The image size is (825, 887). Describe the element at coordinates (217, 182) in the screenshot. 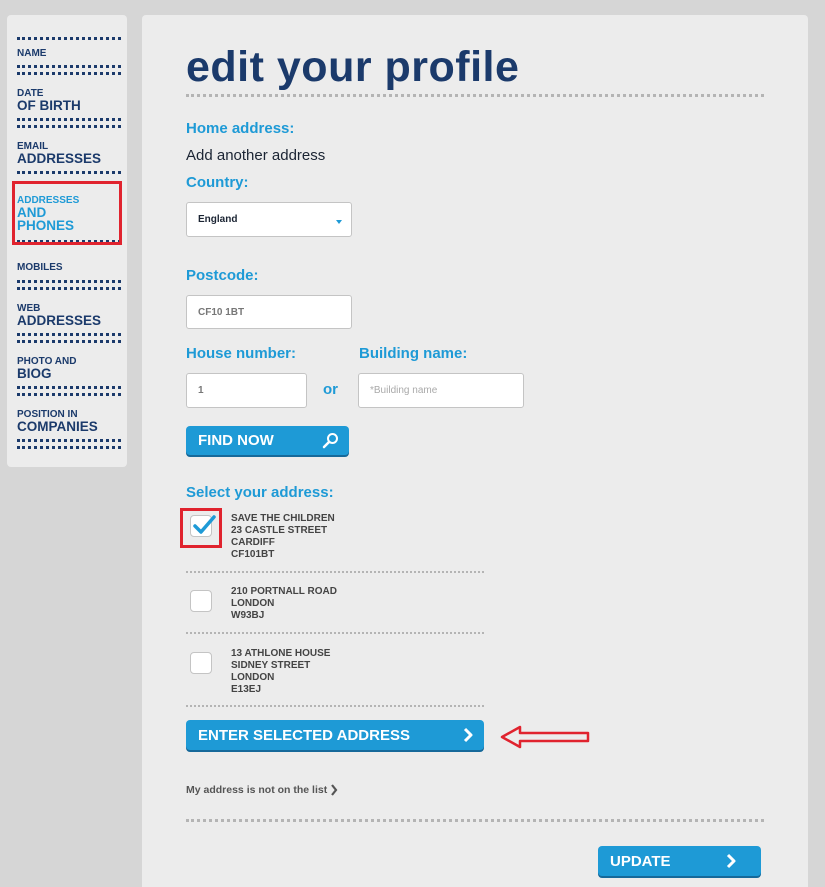

I see `country-label: Country:` at that location.